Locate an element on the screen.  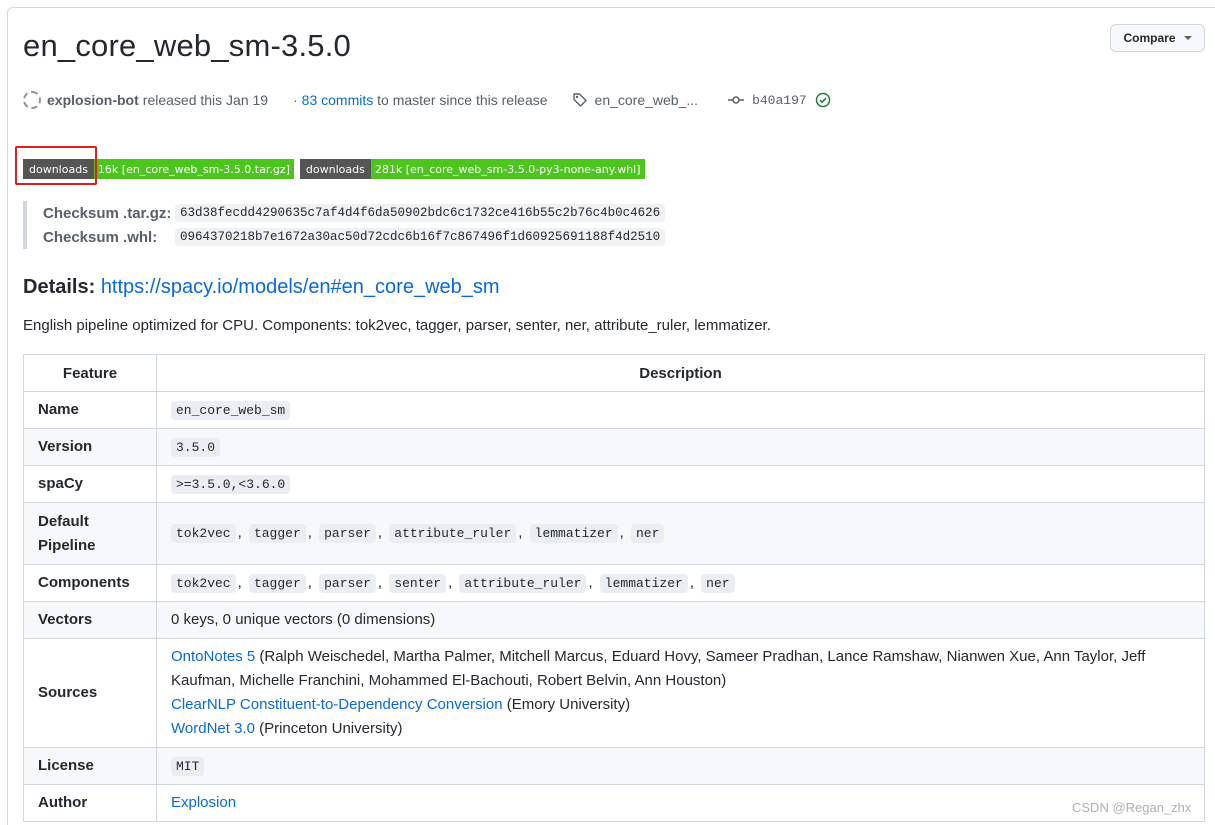
checksum-label: Checksum .whl: is located at coordinates (100, 237).